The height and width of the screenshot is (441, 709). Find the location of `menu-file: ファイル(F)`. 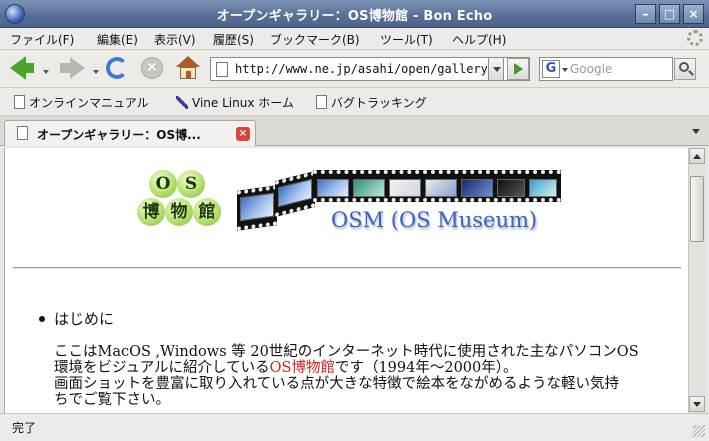

menu-file: ファイル(F) is located at coordinates (42, 39).